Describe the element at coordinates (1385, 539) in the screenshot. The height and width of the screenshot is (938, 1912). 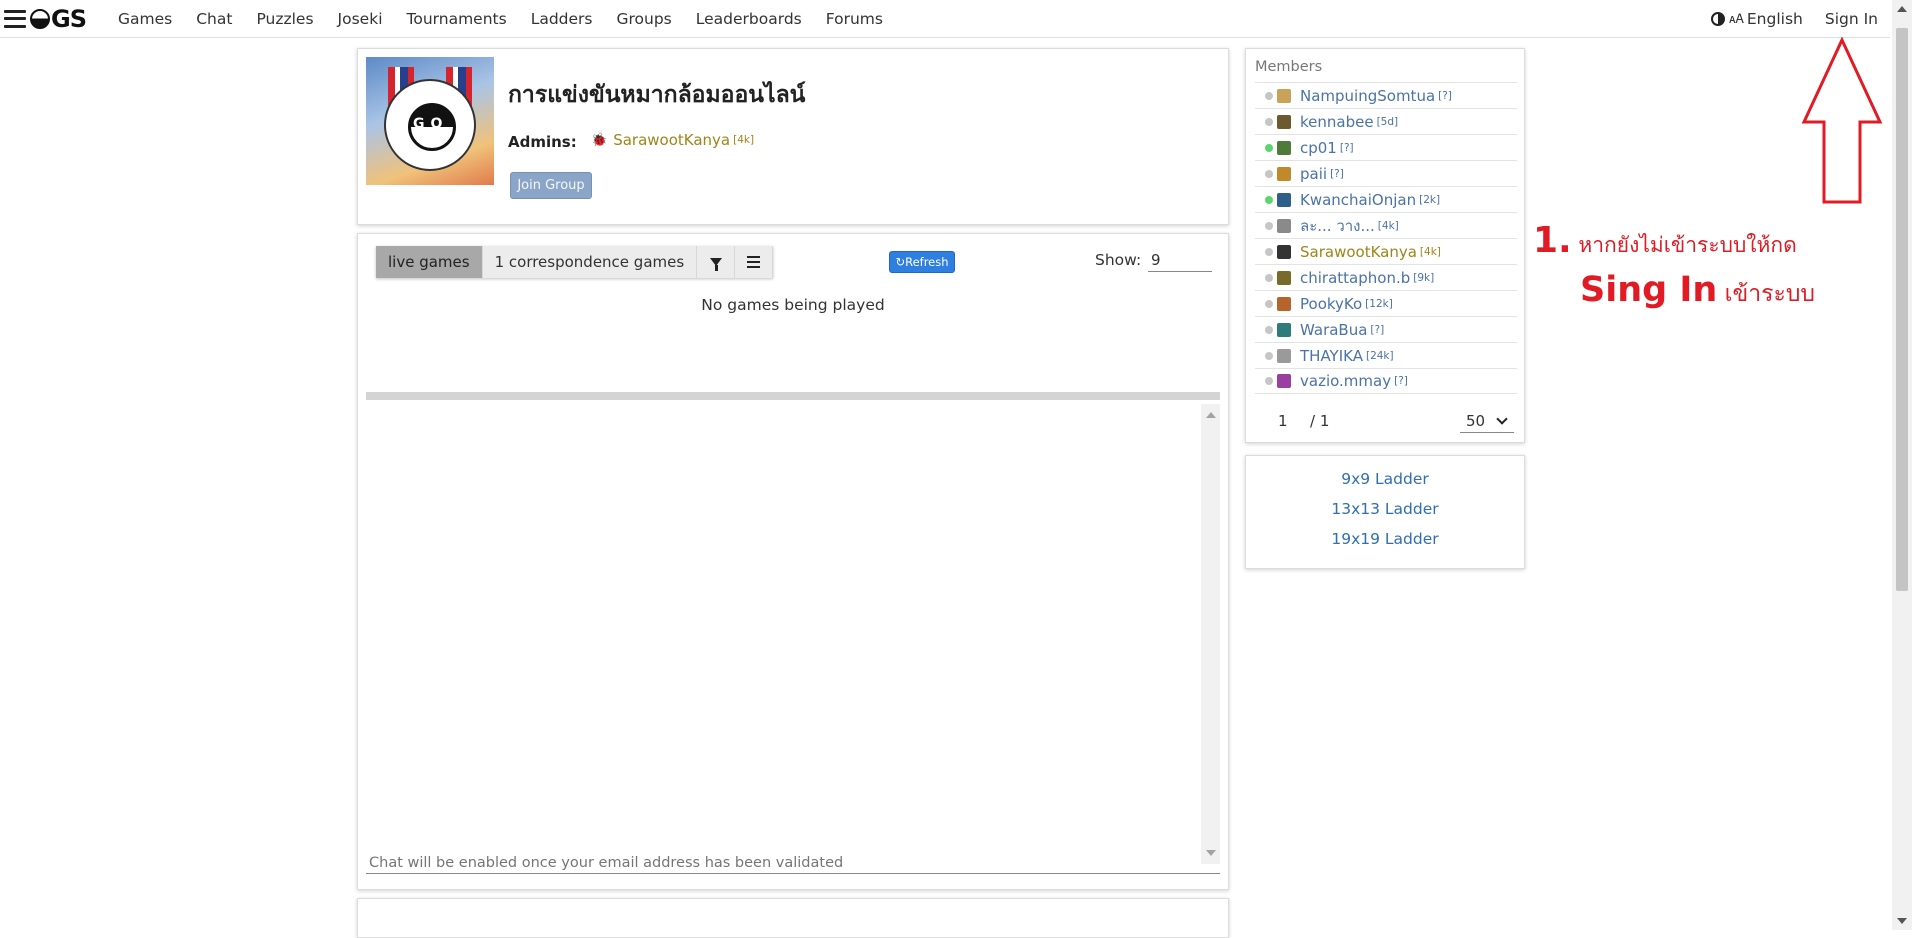
I see `ladder-link-19x19: 19x19 Ladder` at that location.